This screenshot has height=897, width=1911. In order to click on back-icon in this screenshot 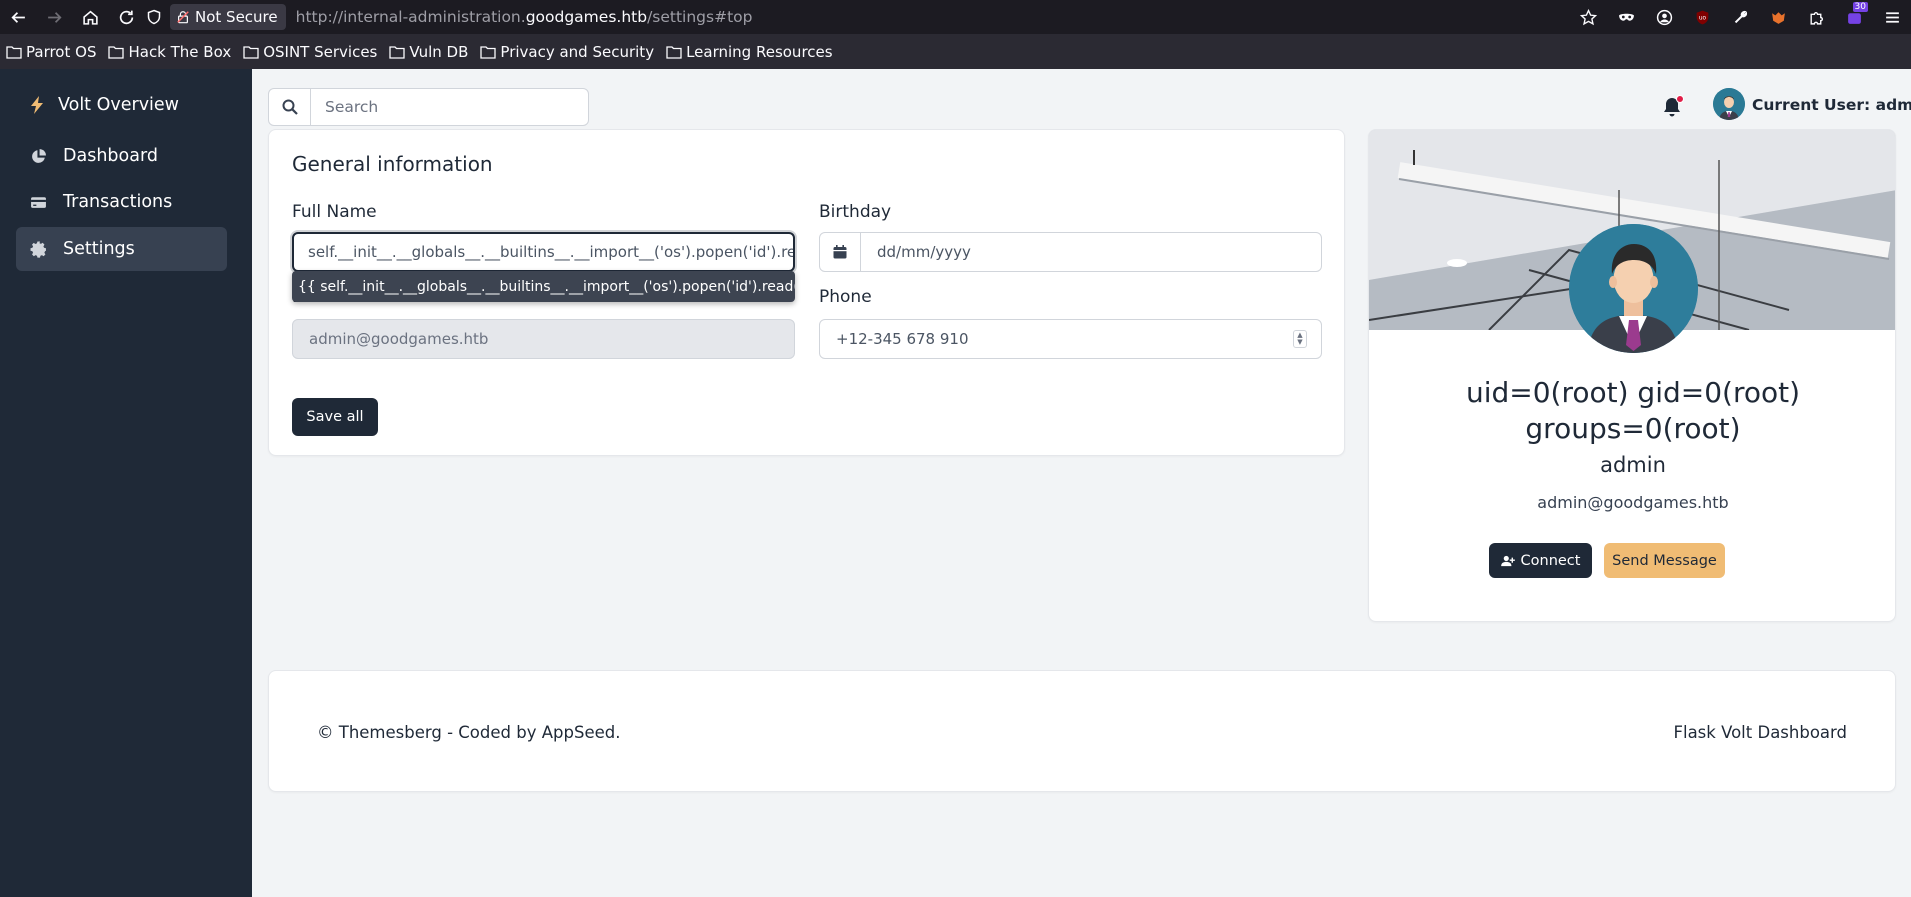, I will do `click(18, 17)`.